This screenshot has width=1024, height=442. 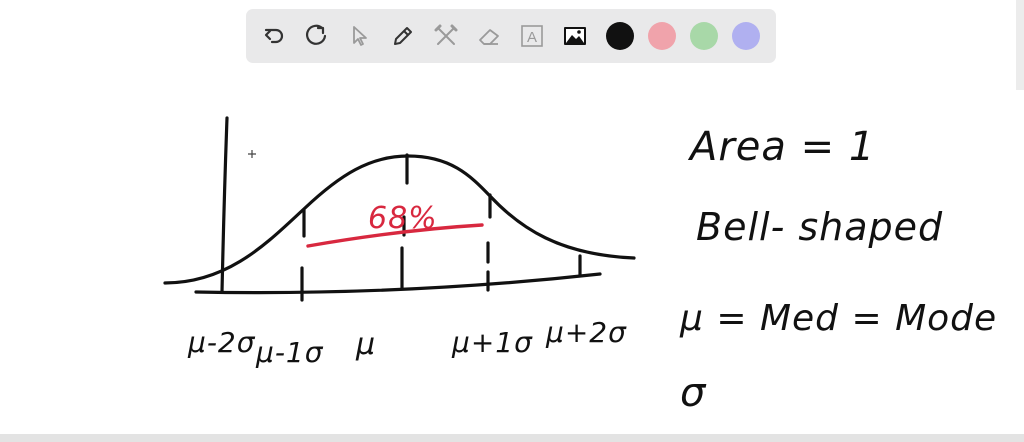 I want to click on label-mu: μ, so click(x=365, y=344).